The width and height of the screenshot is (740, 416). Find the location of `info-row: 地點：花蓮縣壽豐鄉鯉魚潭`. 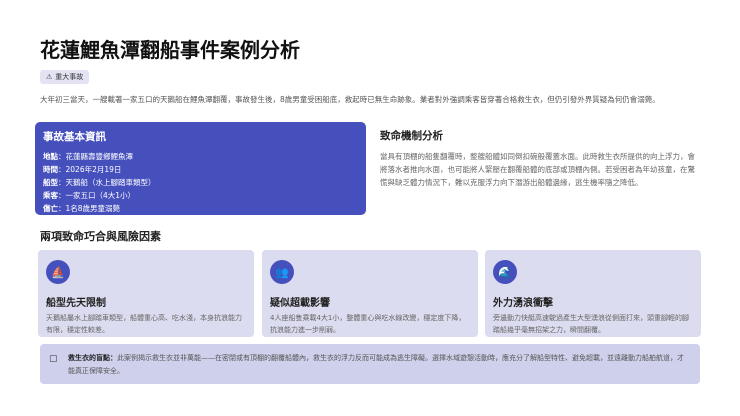

info-row: 地點：花蓮縣壽豐鄉鯉魚潭 is located at coordinates (88, 156).